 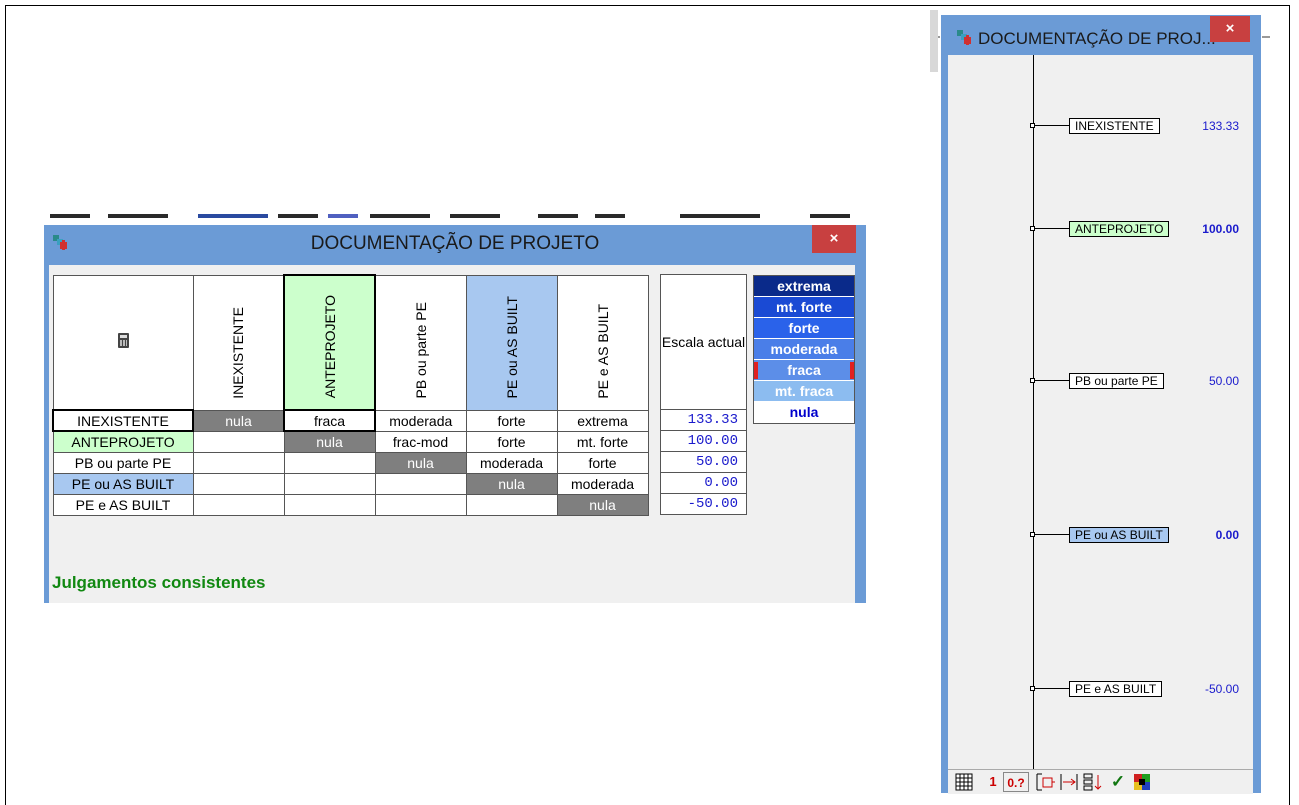 I want to click on calculator-cell, so click(x=123, y=342).